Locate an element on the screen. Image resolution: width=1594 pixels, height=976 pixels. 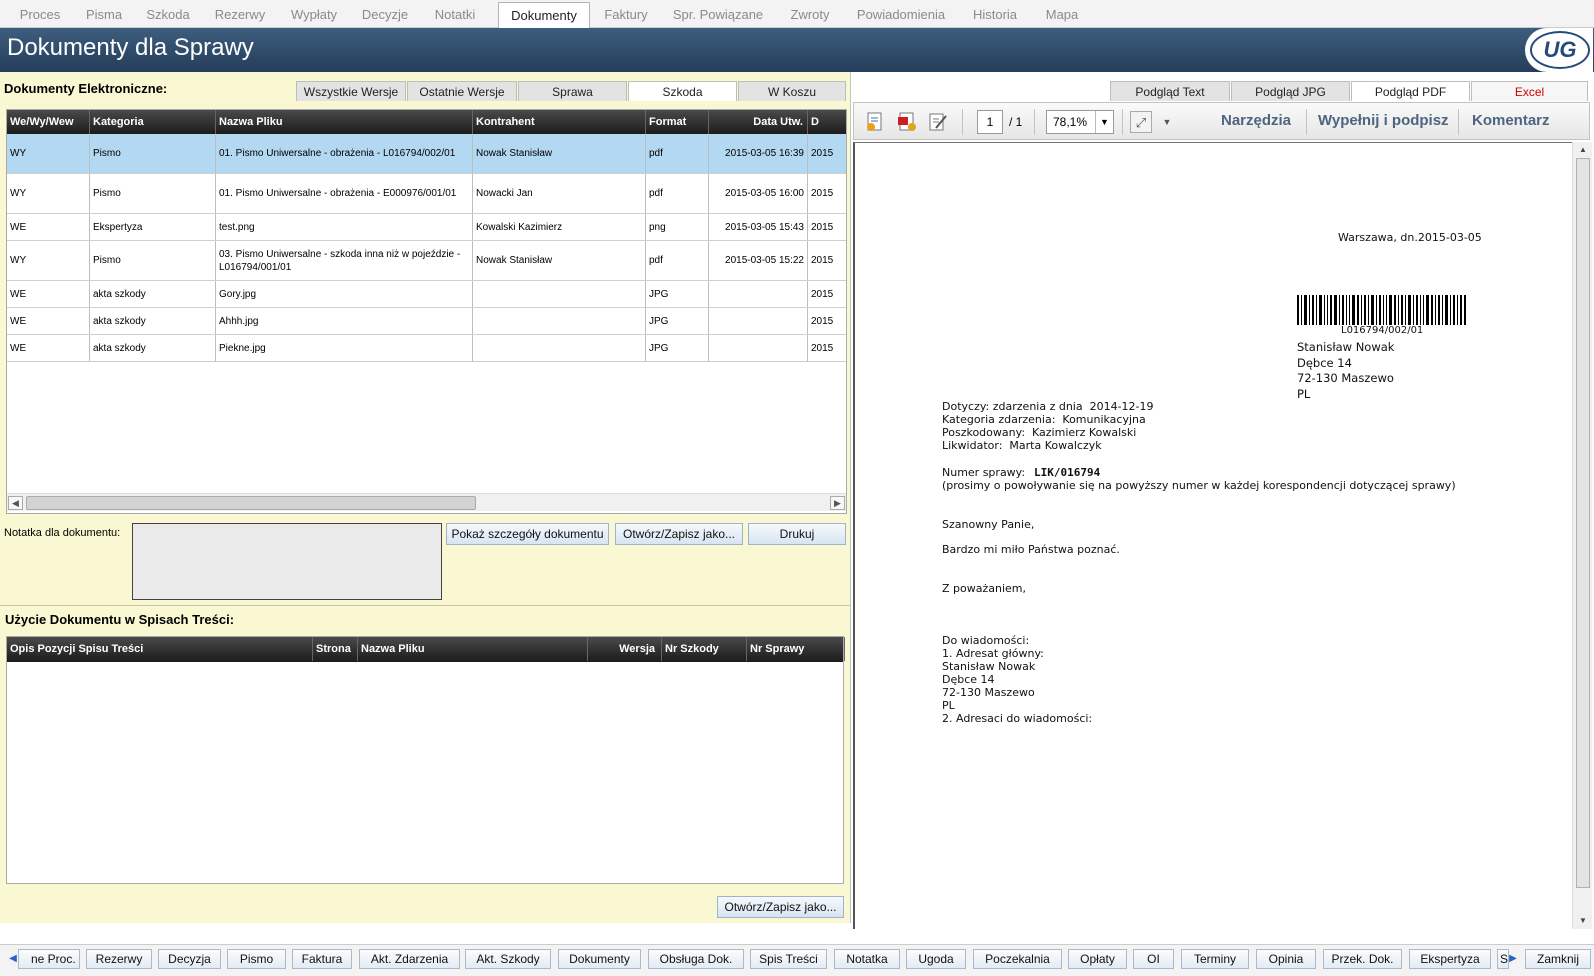
edit-icon is located at coordinates (938, 122).